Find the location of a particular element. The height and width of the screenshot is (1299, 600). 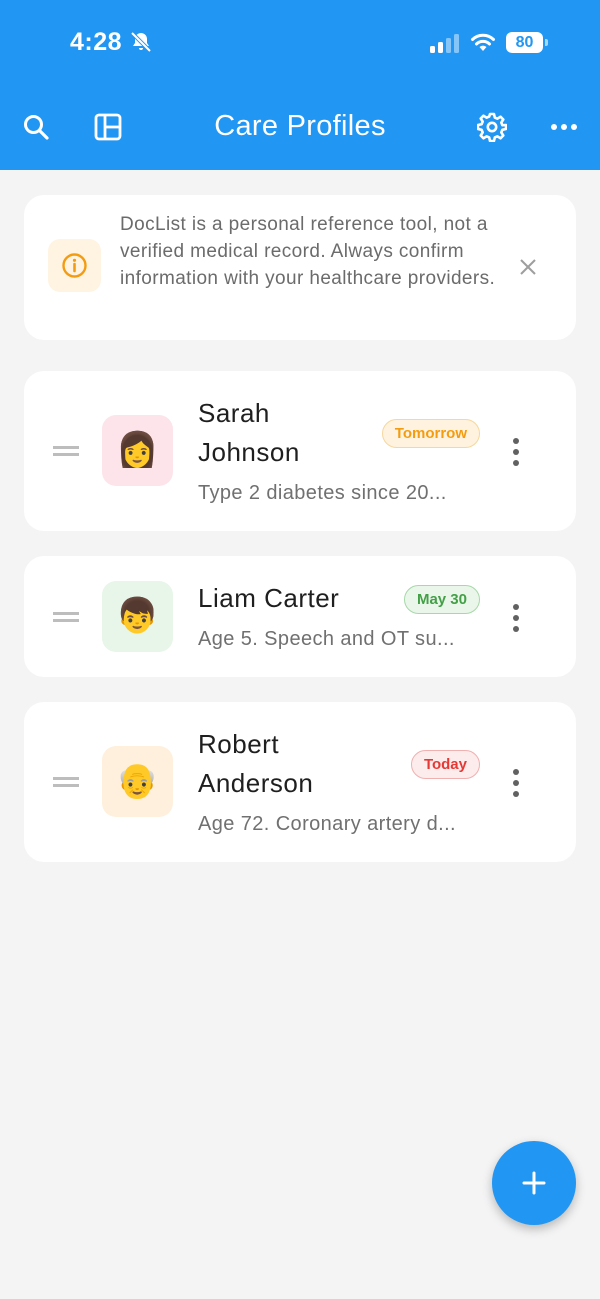

page-title: Care Profiles is located at coordinates (300, 126).